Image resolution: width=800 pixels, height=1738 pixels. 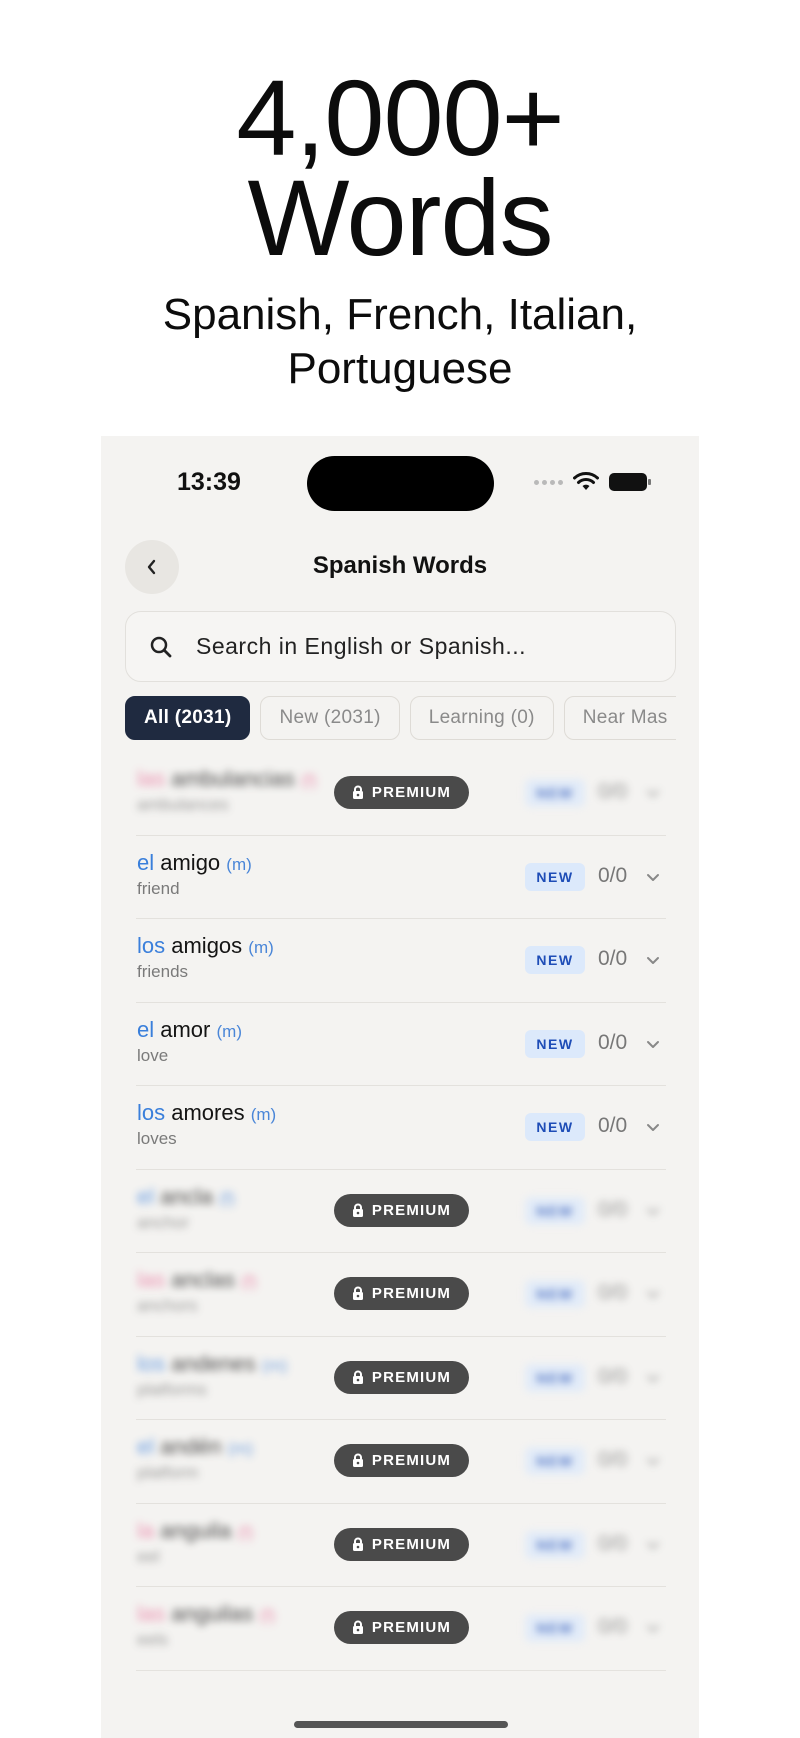 I want to click on word-translation: anchor, so click(x=163, y=1222).